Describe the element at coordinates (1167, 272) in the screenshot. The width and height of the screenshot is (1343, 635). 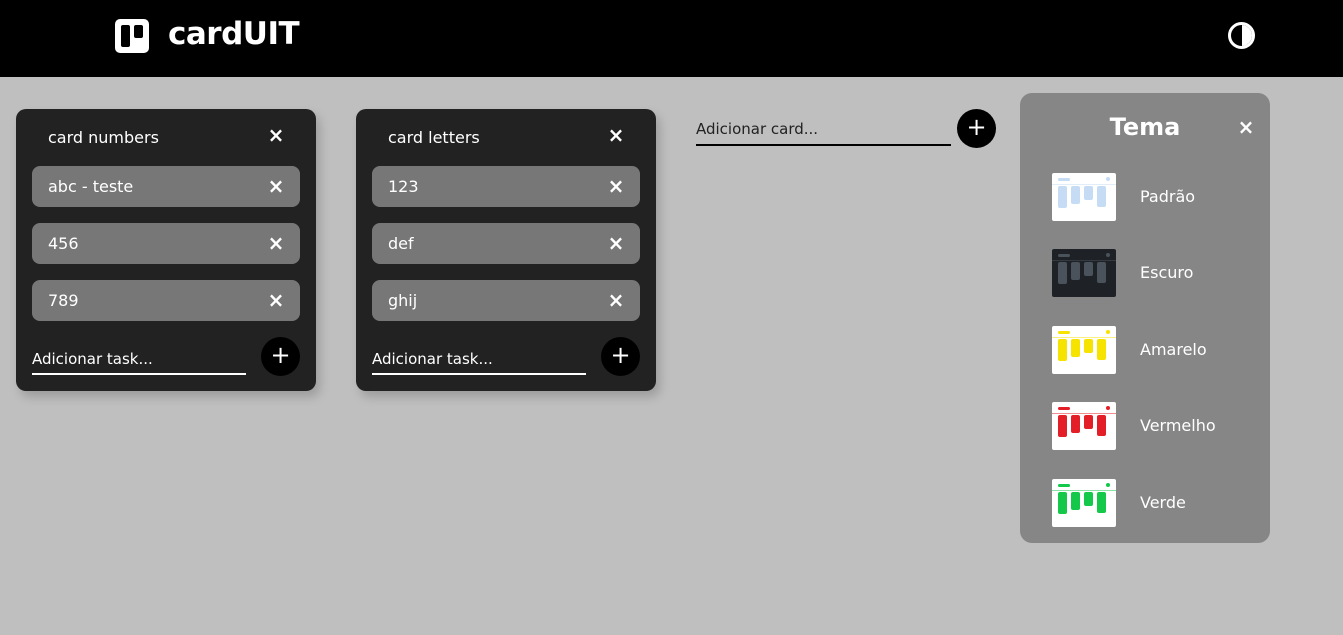
I see `theme-label: Escuro` at that location.